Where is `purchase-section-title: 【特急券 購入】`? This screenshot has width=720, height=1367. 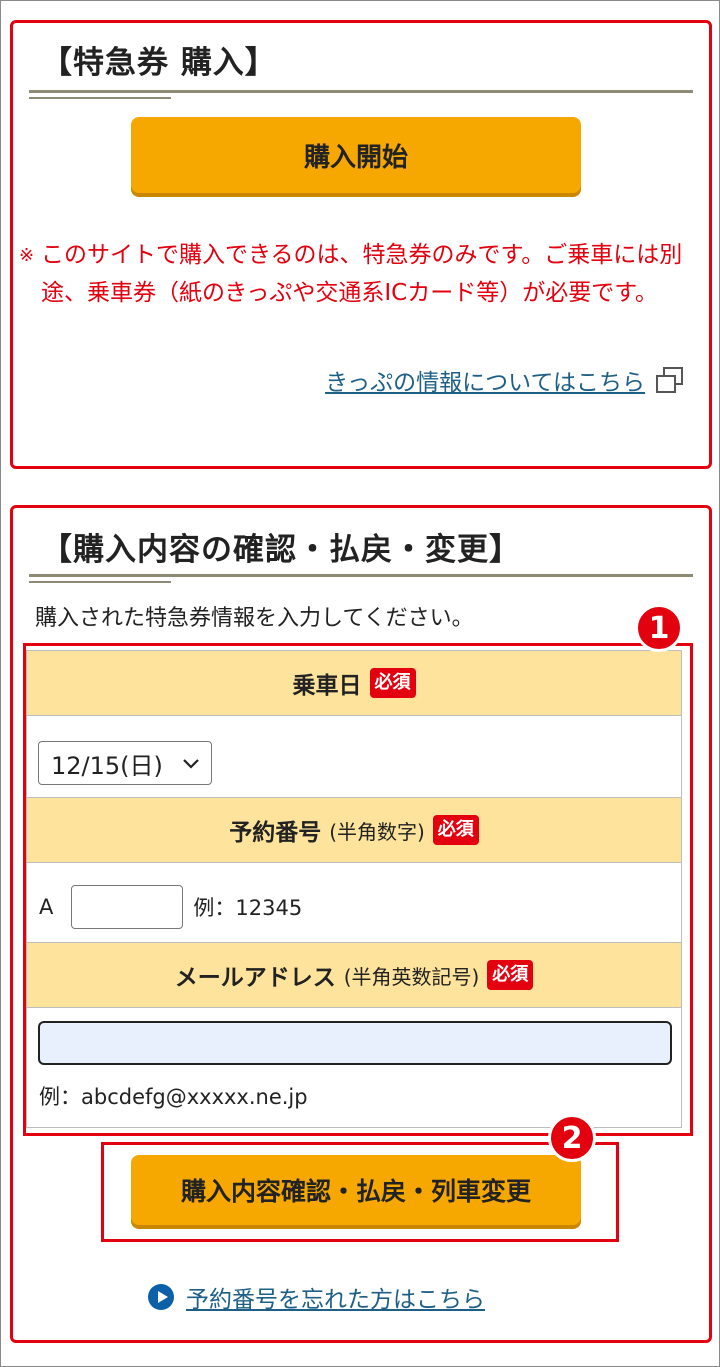 purchase-section-title: 【特急券 購入】 is located at coordinates (159, 63).